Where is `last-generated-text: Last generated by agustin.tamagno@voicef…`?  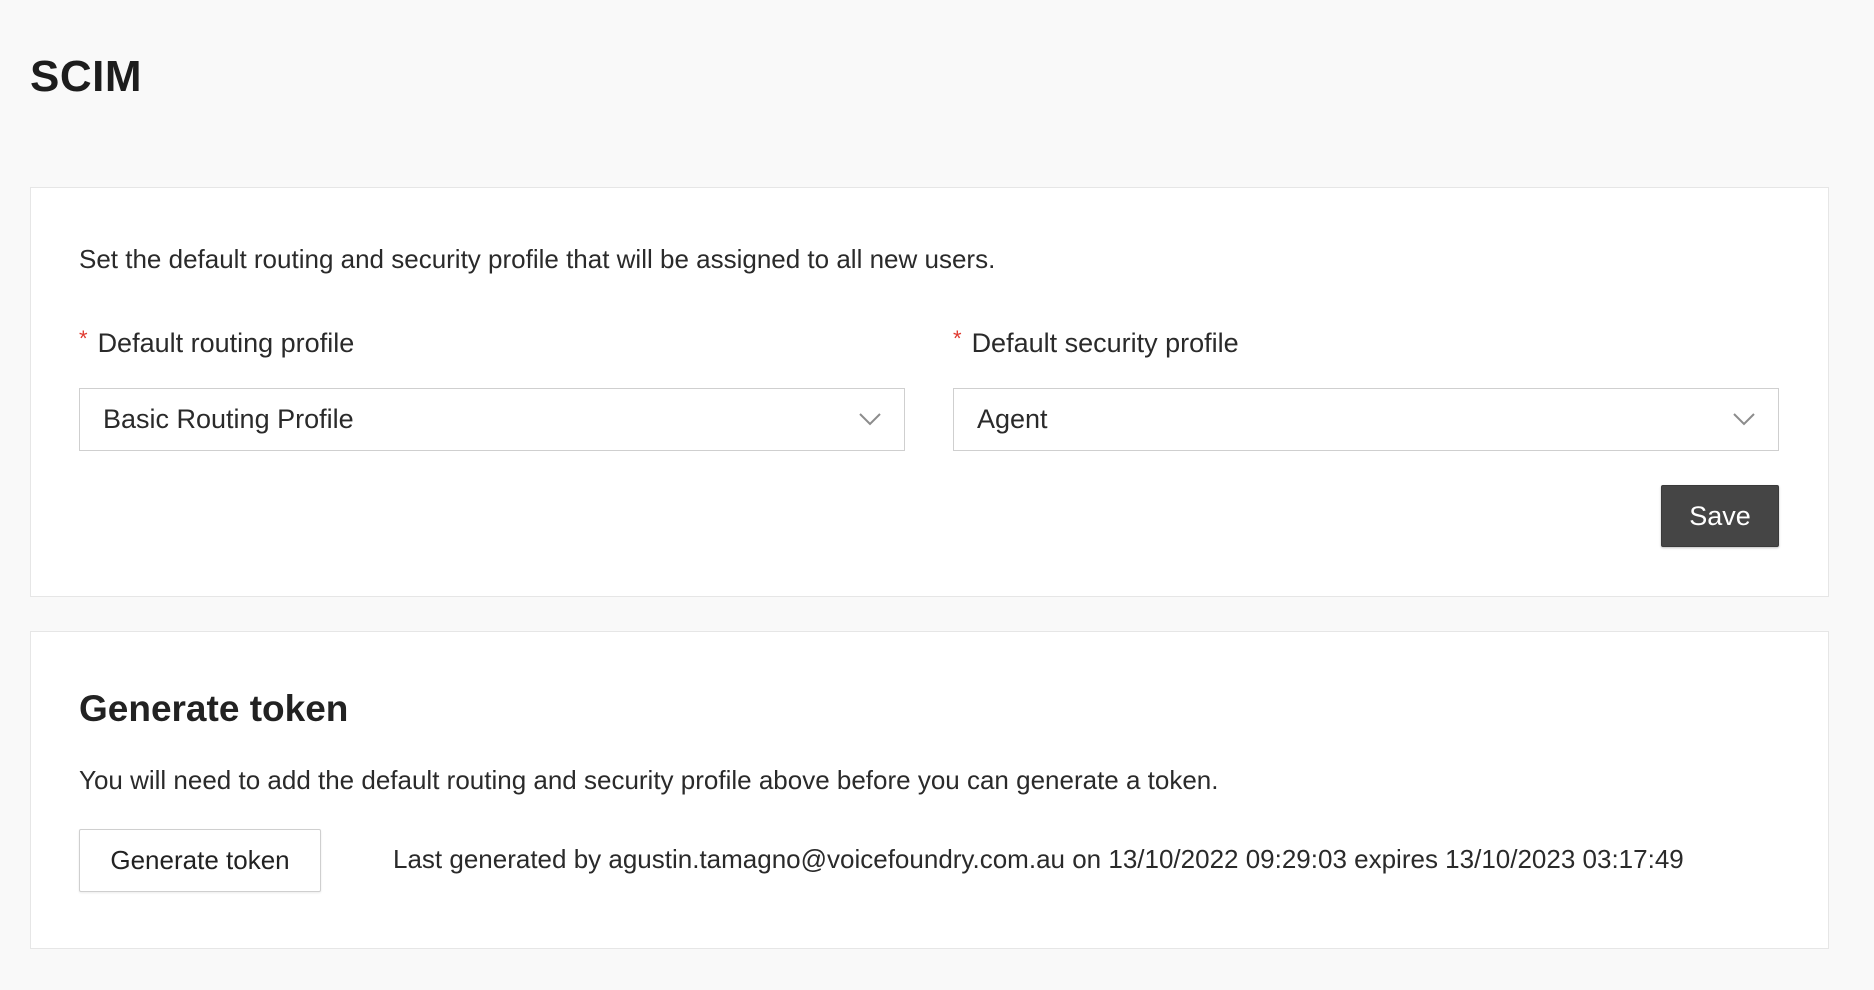 last-generated-text: Last generated by agustin.tamagno@voicef… is located at coordinates (1038, 859).